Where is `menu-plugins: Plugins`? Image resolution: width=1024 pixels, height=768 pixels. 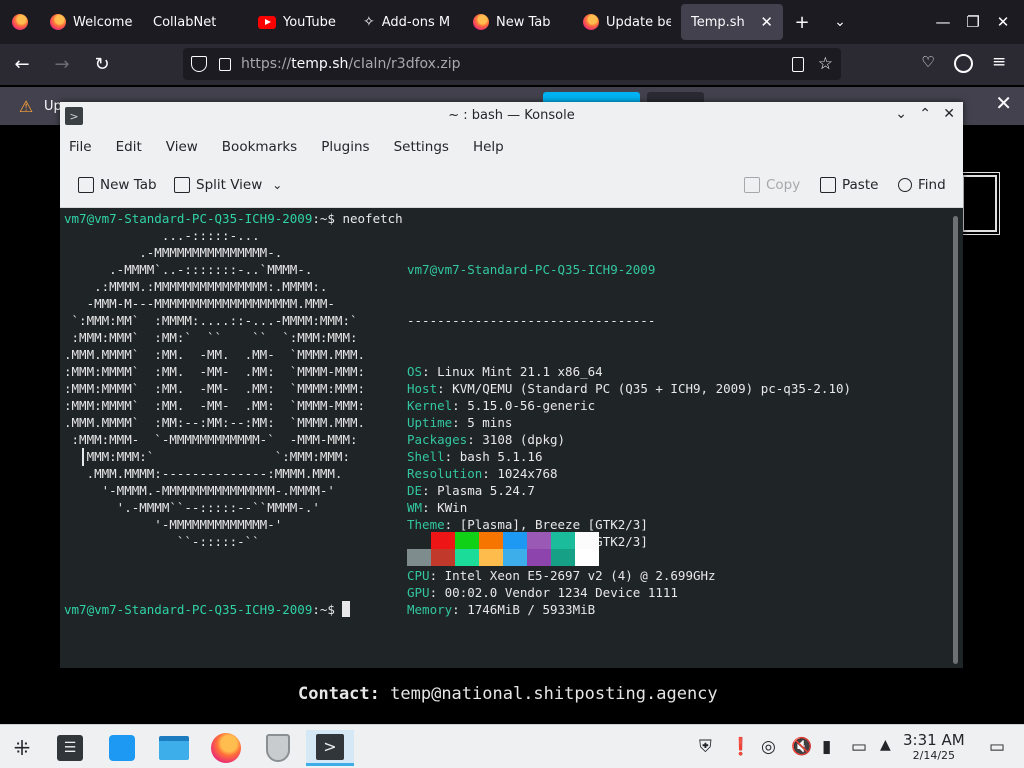 menu-plugins: Plugins is located at coordinates (345, 147).